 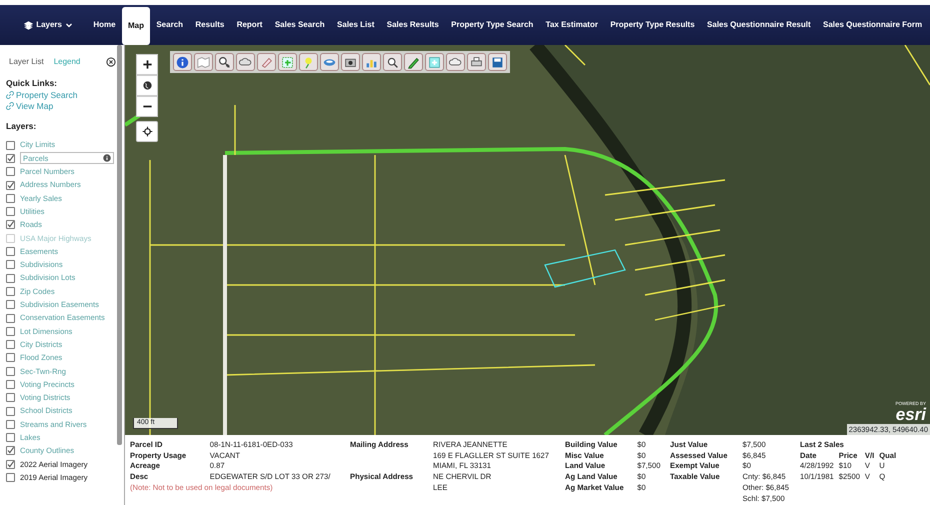 I want to click on map-icon, so click(x=203, y=62).